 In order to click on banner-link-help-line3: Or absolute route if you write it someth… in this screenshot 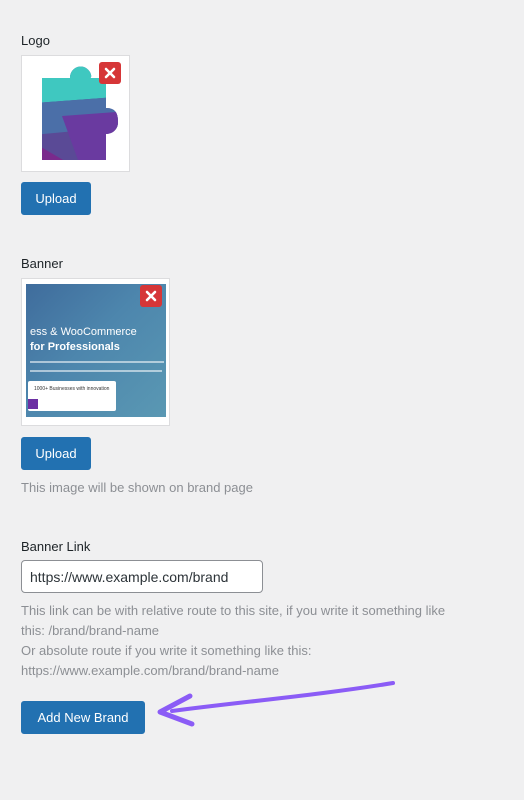, I will do `click(166, 650)`.